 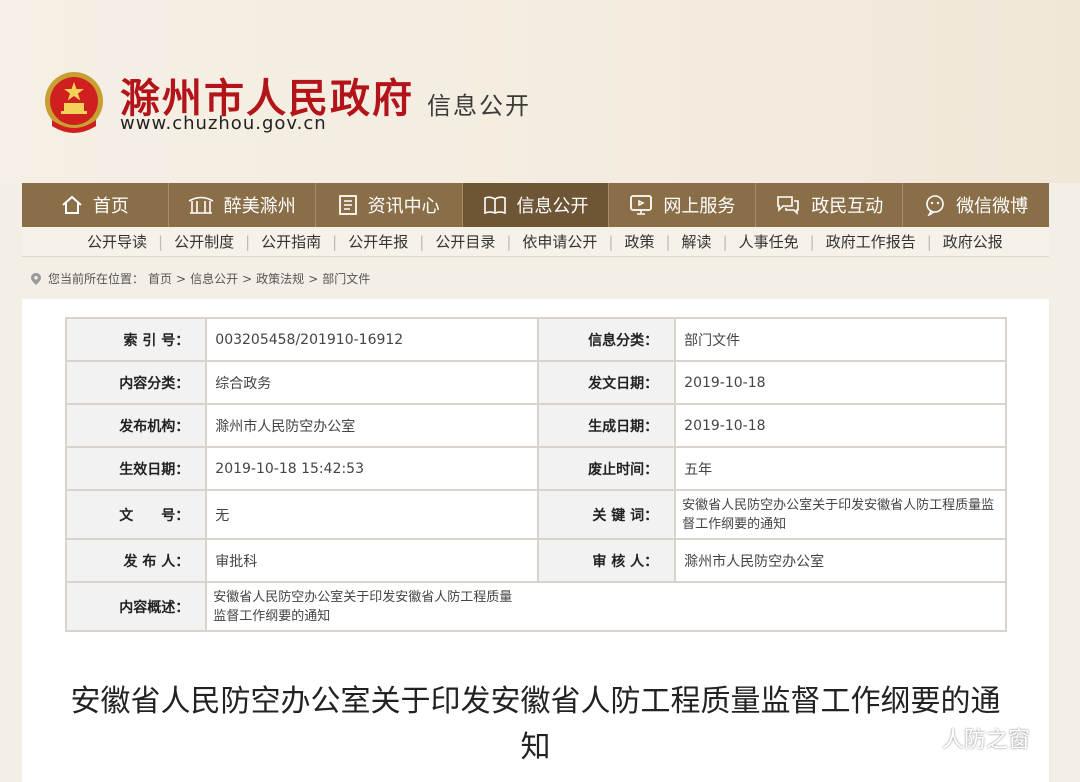 What do you see at coordinates (74, 102) in the screenshot?
I see `national-emblem-icon` at bounding box center [74, 102].